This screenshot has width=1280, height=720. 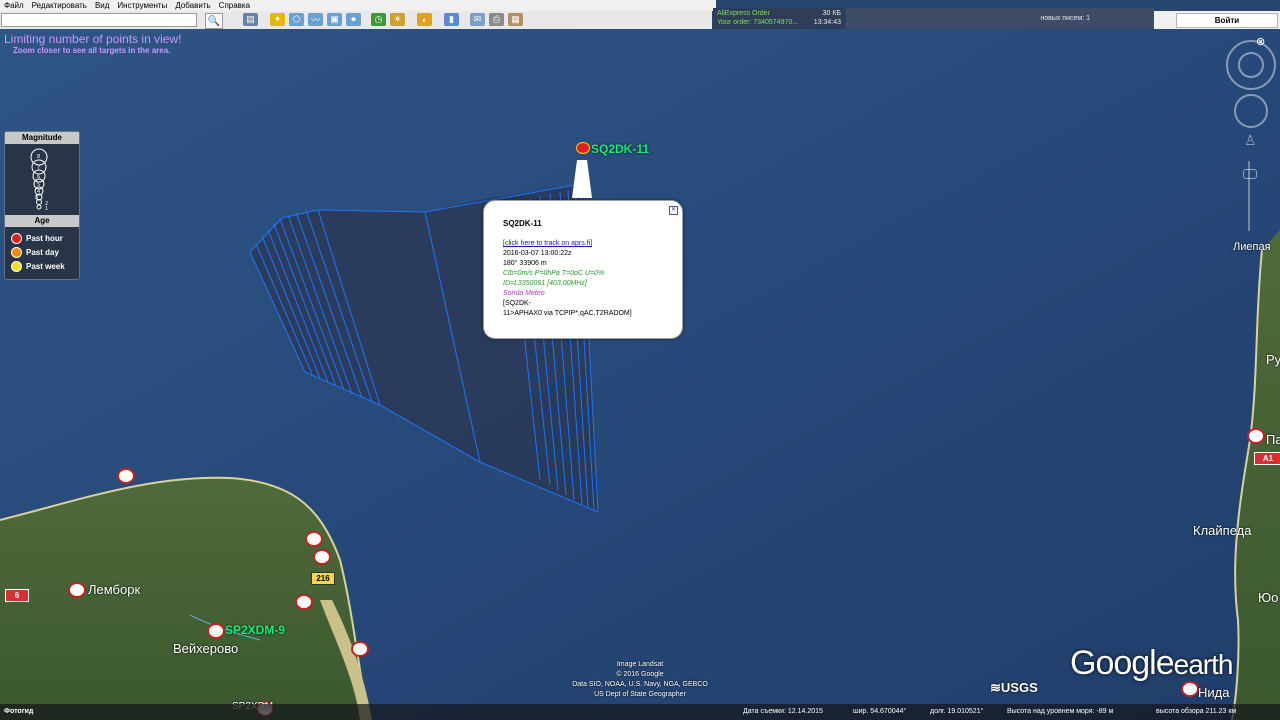 What do you see at coordinates (38, 168) in the screenshot?
I see `mag-7: 7` at bounding box center [38, 168].